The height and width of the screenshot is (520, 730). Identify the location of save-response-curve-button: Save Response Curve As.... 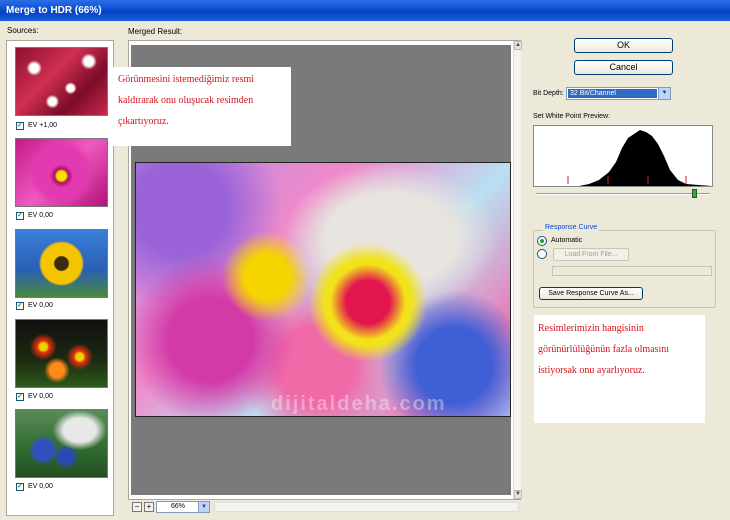
(591, 293).